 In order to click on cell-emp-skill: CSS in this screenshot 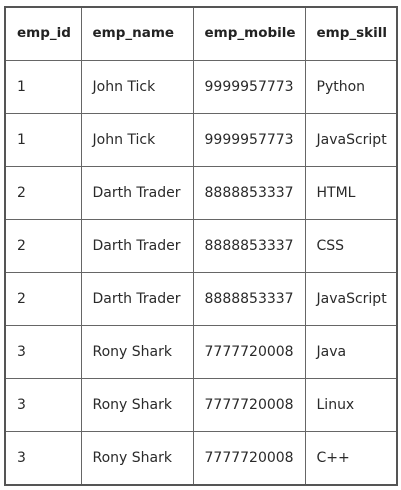, I will do `click(351, 246)`.